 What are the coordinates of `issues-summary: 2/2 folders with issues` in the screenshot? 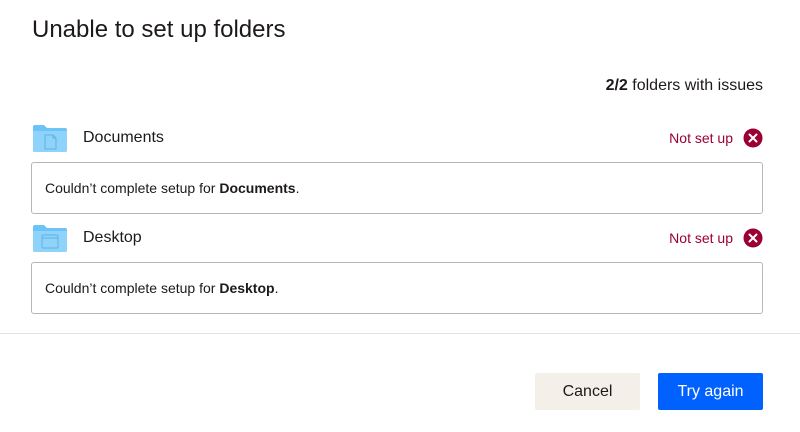 It's located at (684, 86).